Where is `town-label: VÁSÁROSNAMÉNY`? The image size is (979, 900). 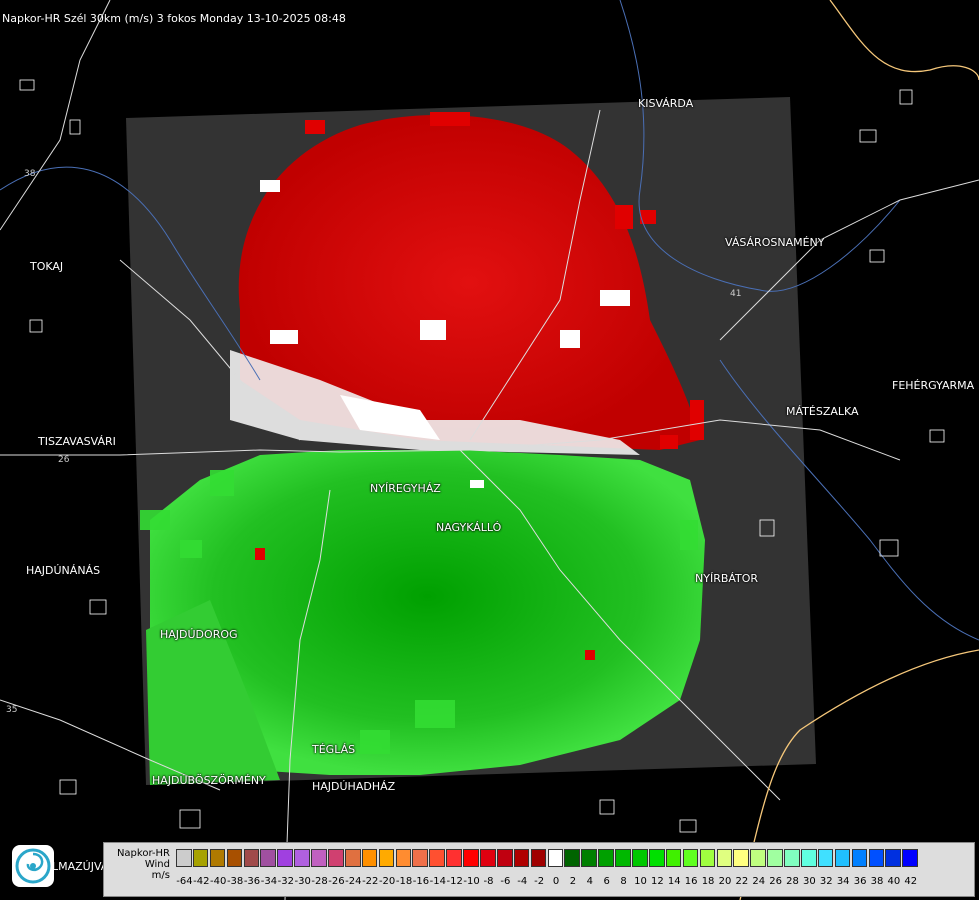 town-label: VÁSÁROSNAMÉNY is located at coordinates (775, 242).